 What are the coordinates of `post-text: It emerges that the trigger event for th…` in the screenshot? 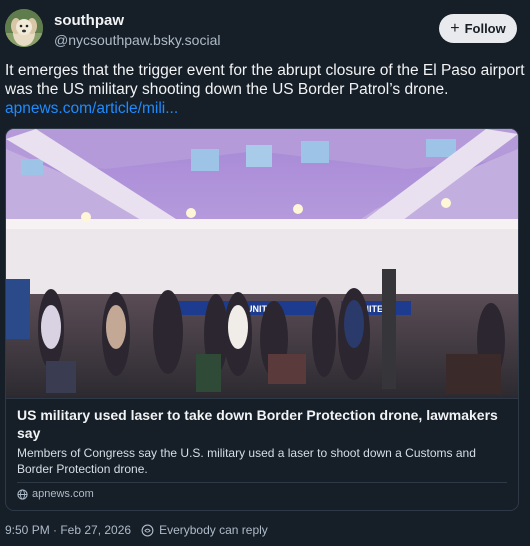 It's located at (265, 89).